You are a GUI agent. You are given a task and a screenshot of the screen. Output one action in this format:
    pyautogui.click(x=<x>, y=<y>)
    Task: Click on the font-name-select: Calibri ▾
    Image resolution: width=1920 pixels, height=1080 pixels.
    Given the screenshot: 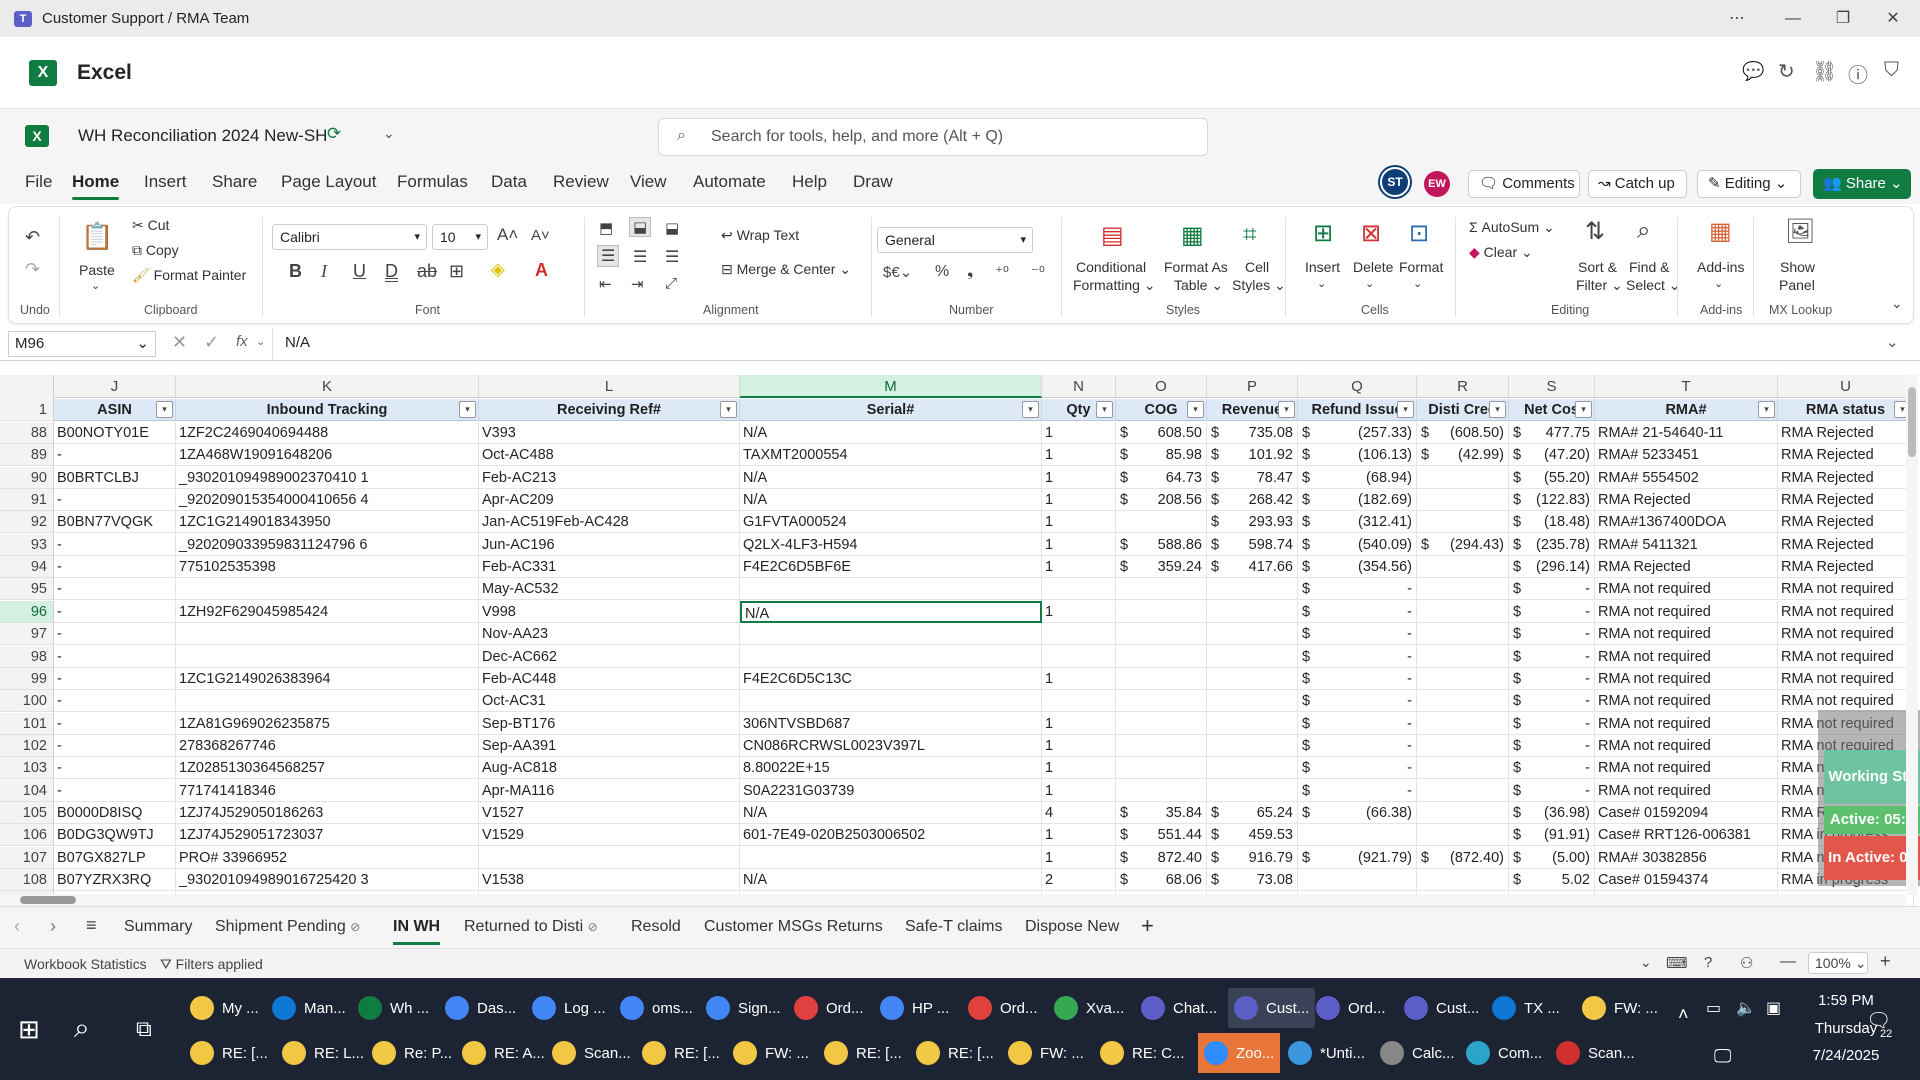 What is the action you would take?
    pyautogui.click(x=349, y=237)
    